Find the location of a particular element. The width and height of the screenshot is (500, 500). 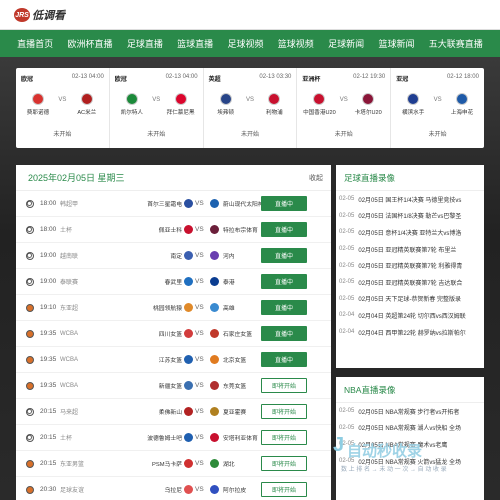

replay-item: 02-05 02月05日 国王杯1/4决赛 马德里竞技vs is located at coordinates (410, 199).